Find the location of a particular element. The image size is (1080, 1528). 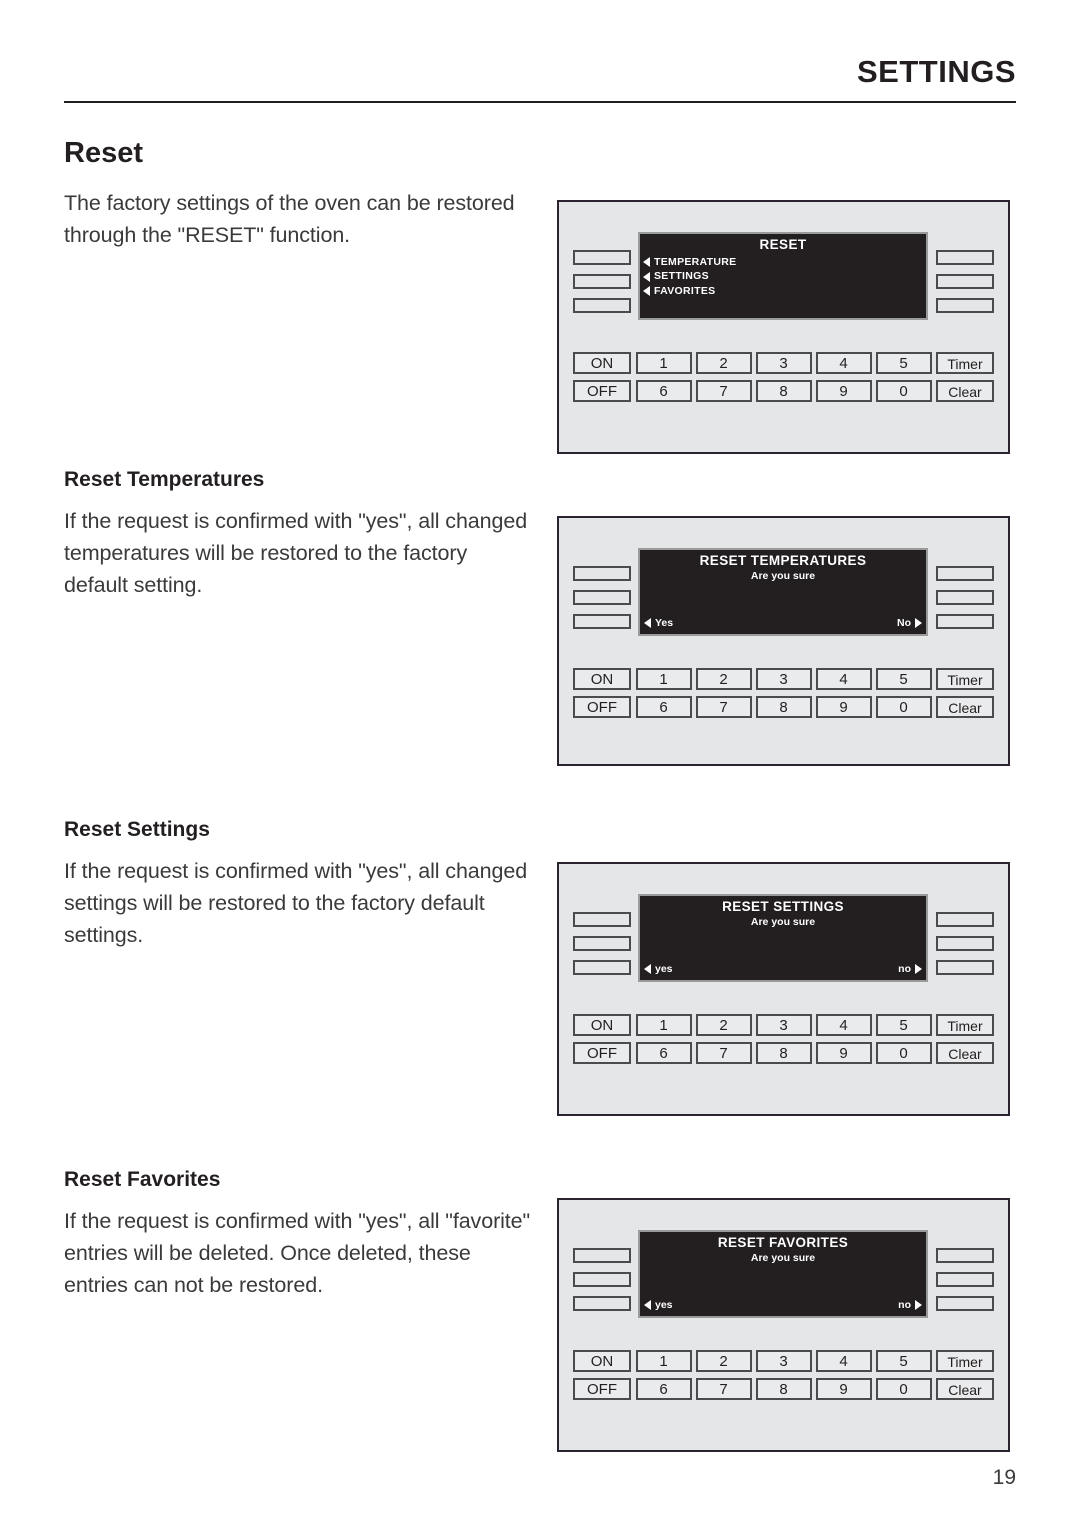

lcd-menu-item-favorites: FAVORITES is located at coordinates (784, 291).